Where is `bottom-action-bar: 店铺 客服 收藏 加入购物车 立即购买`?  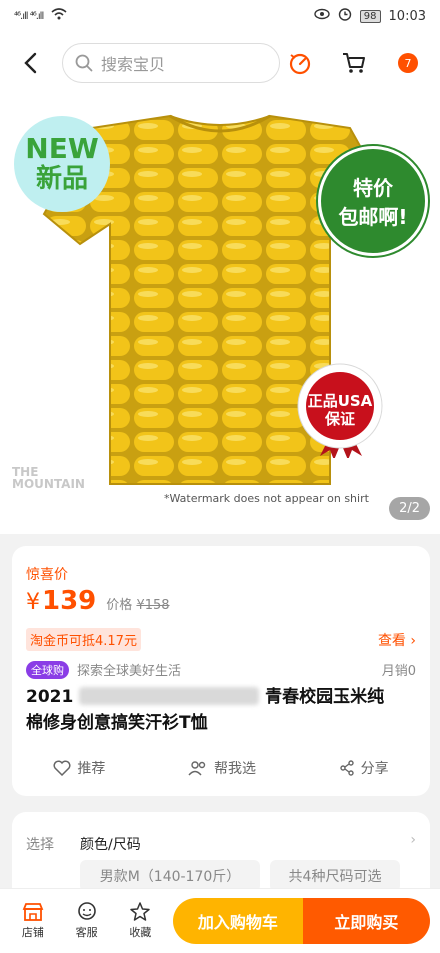
bottom-action-bar: 店铺 客服 收藏 加入购物车 立即购买 is located at coordinates (220, 920).